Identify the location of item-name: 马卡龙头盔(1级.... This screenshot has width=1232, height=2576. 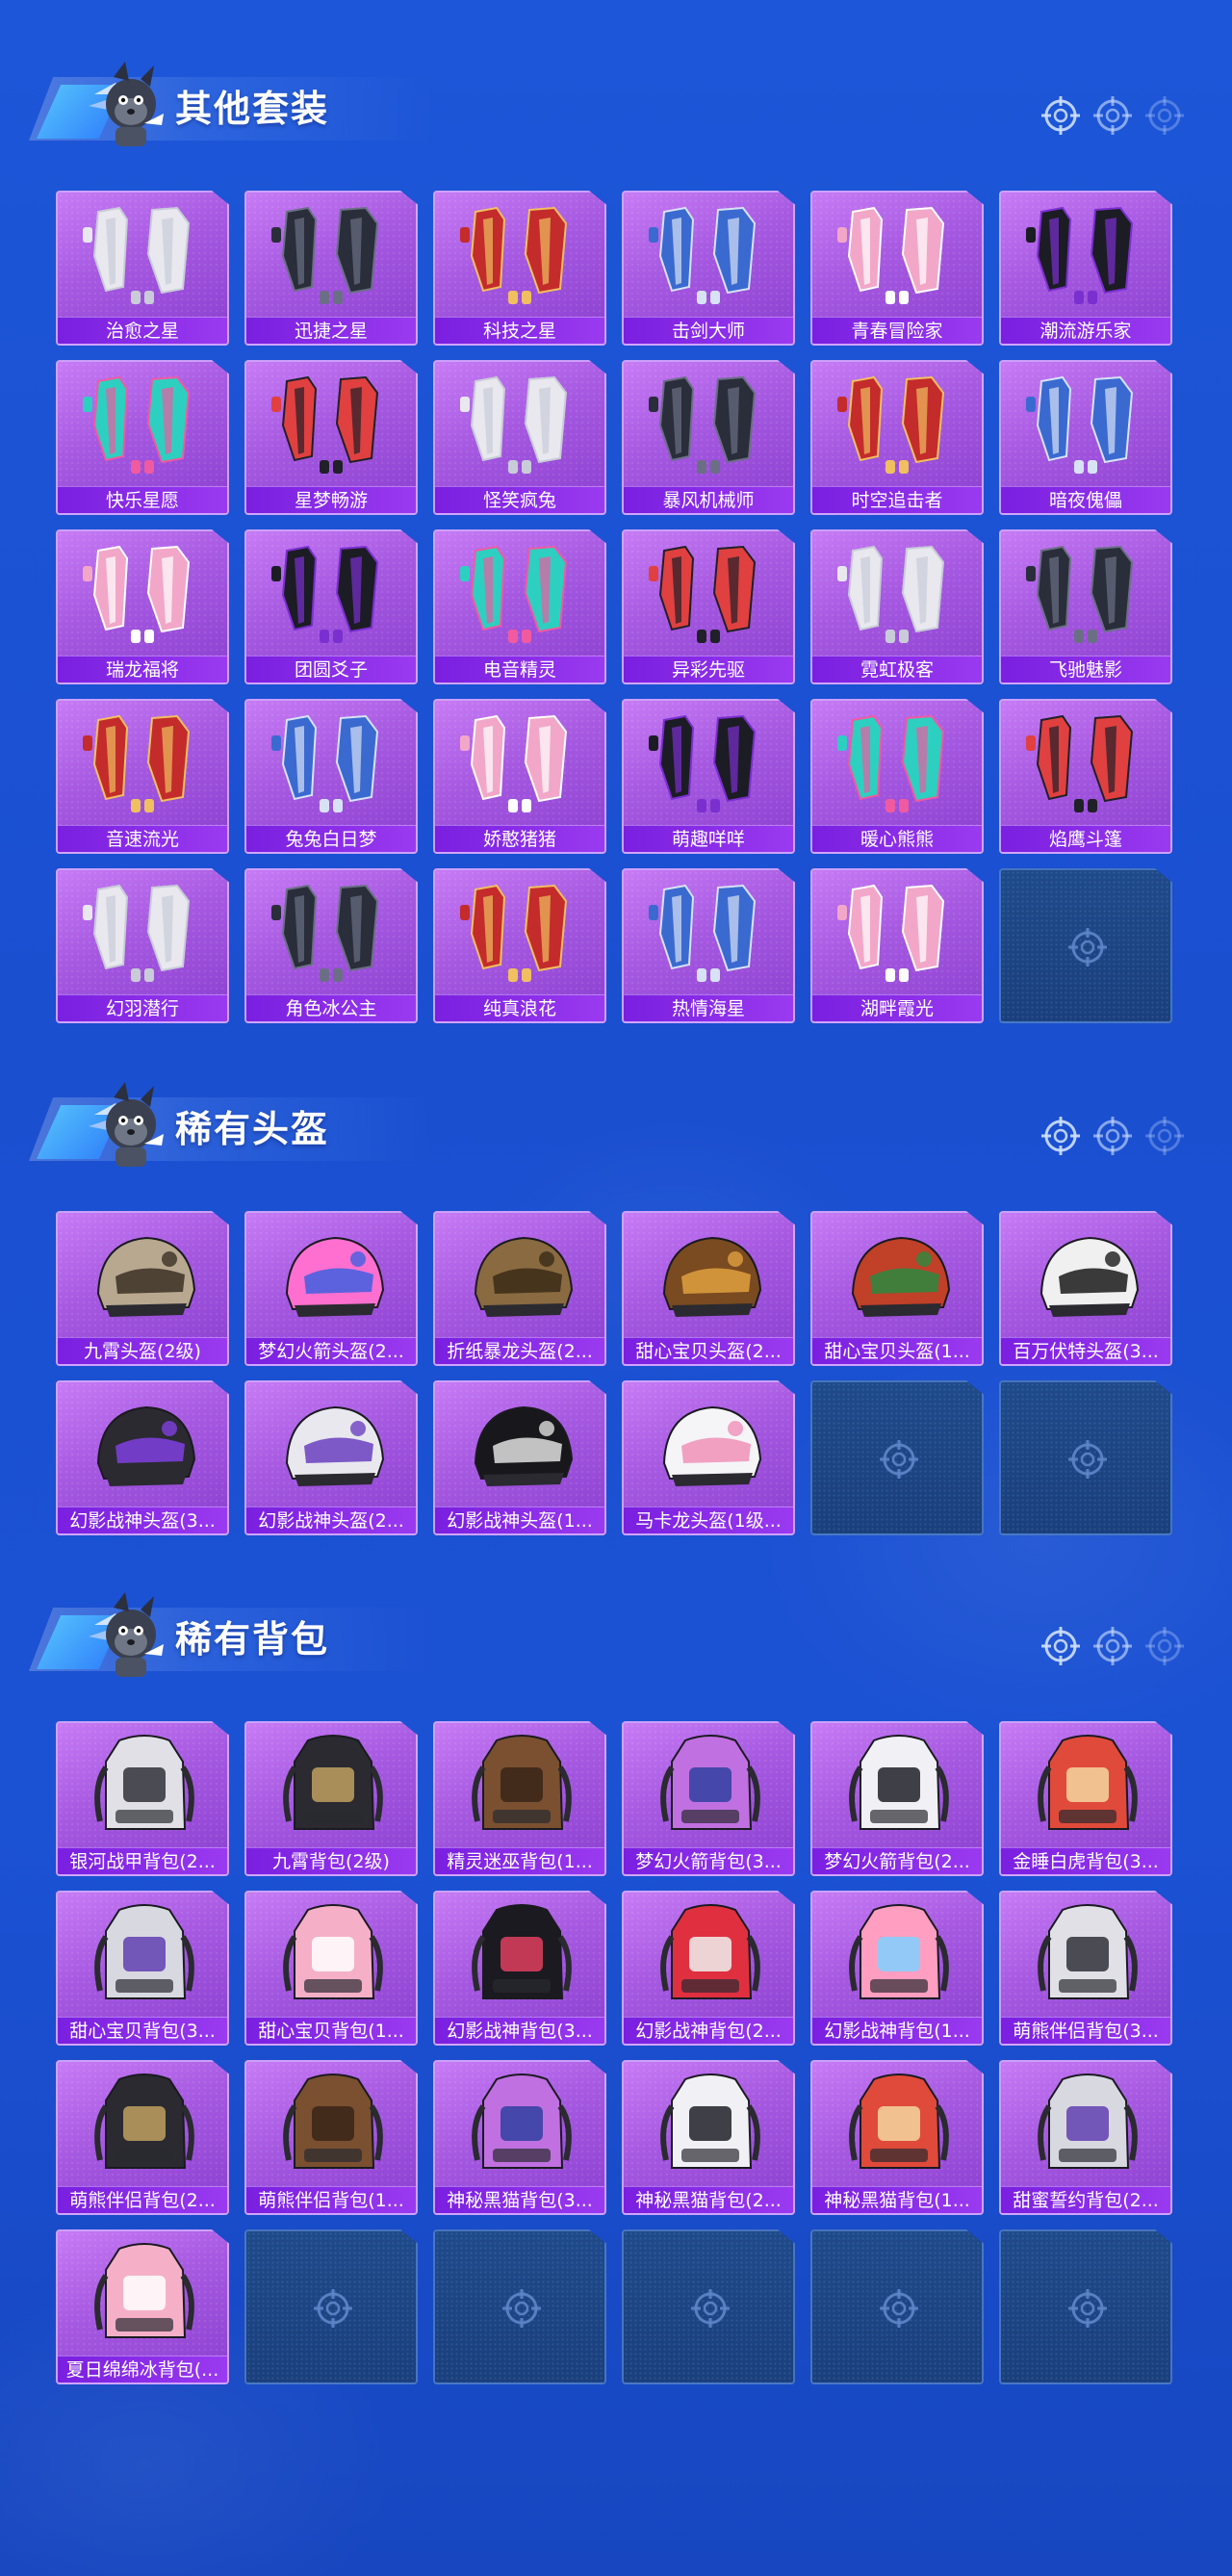
(708, 1520).